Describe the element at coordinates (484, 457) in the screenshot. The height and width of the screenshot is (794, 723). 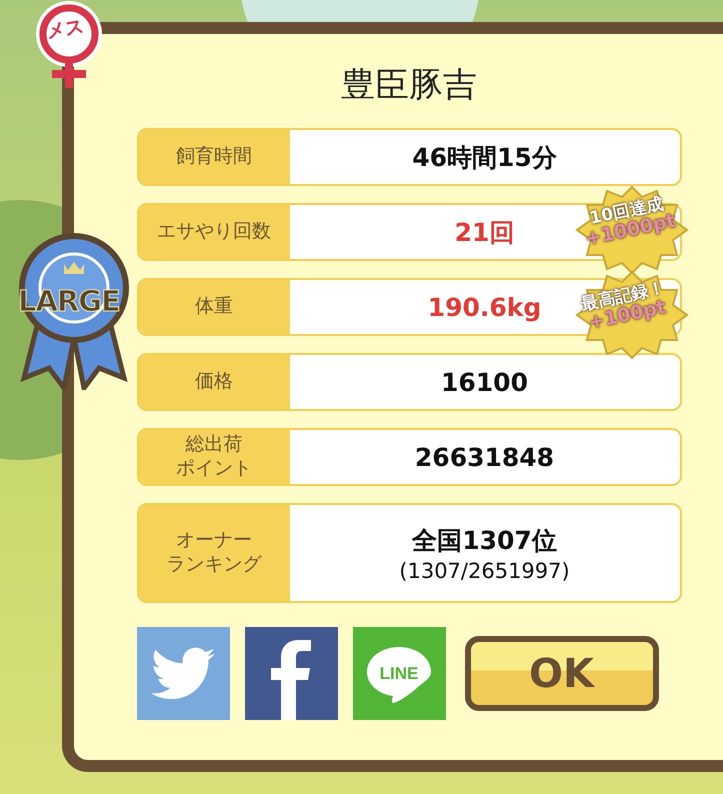
I see `stat-value: 26631848` at that location.